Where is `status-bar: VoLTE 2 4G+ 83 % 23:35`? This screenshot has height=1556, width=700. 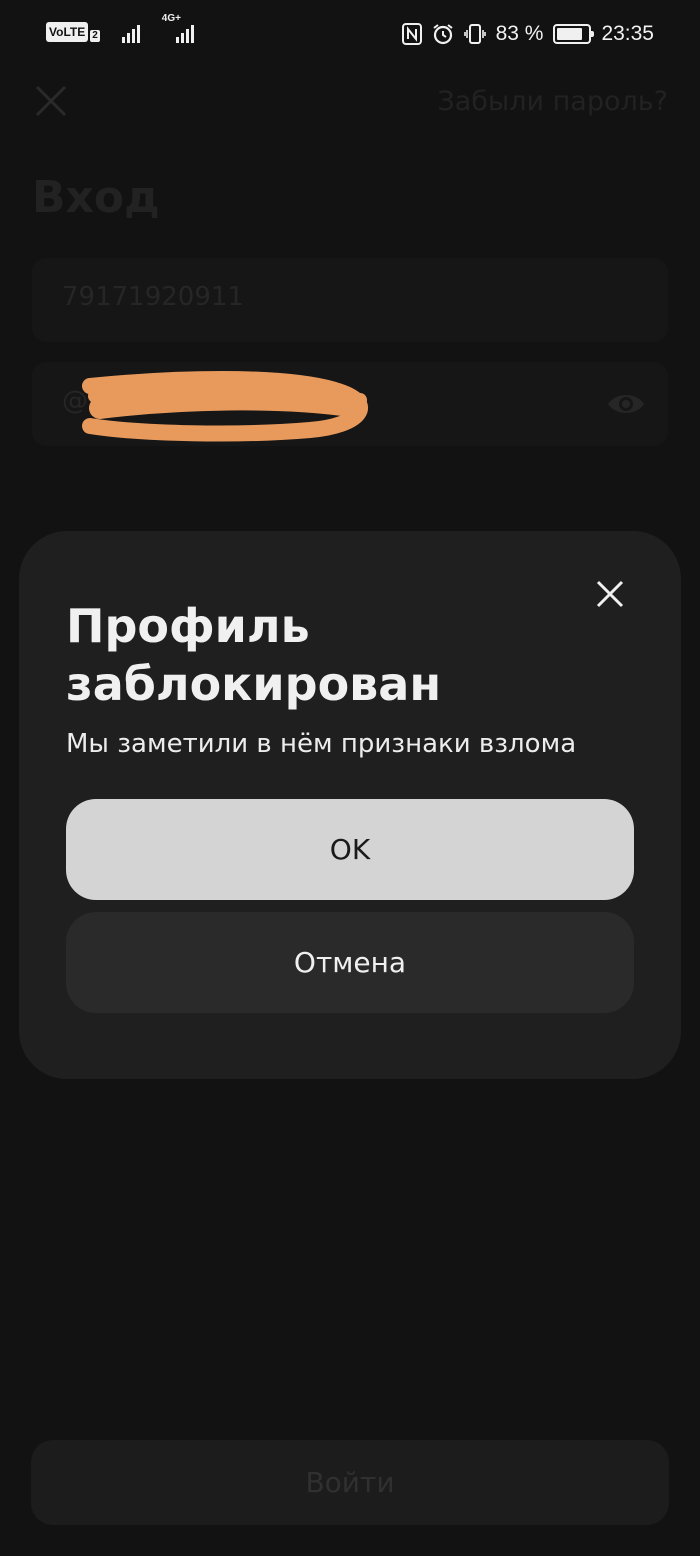
status-bar: VoLTE 2 4G+ 83 % 23:35 is located at coordinates (350, 34).